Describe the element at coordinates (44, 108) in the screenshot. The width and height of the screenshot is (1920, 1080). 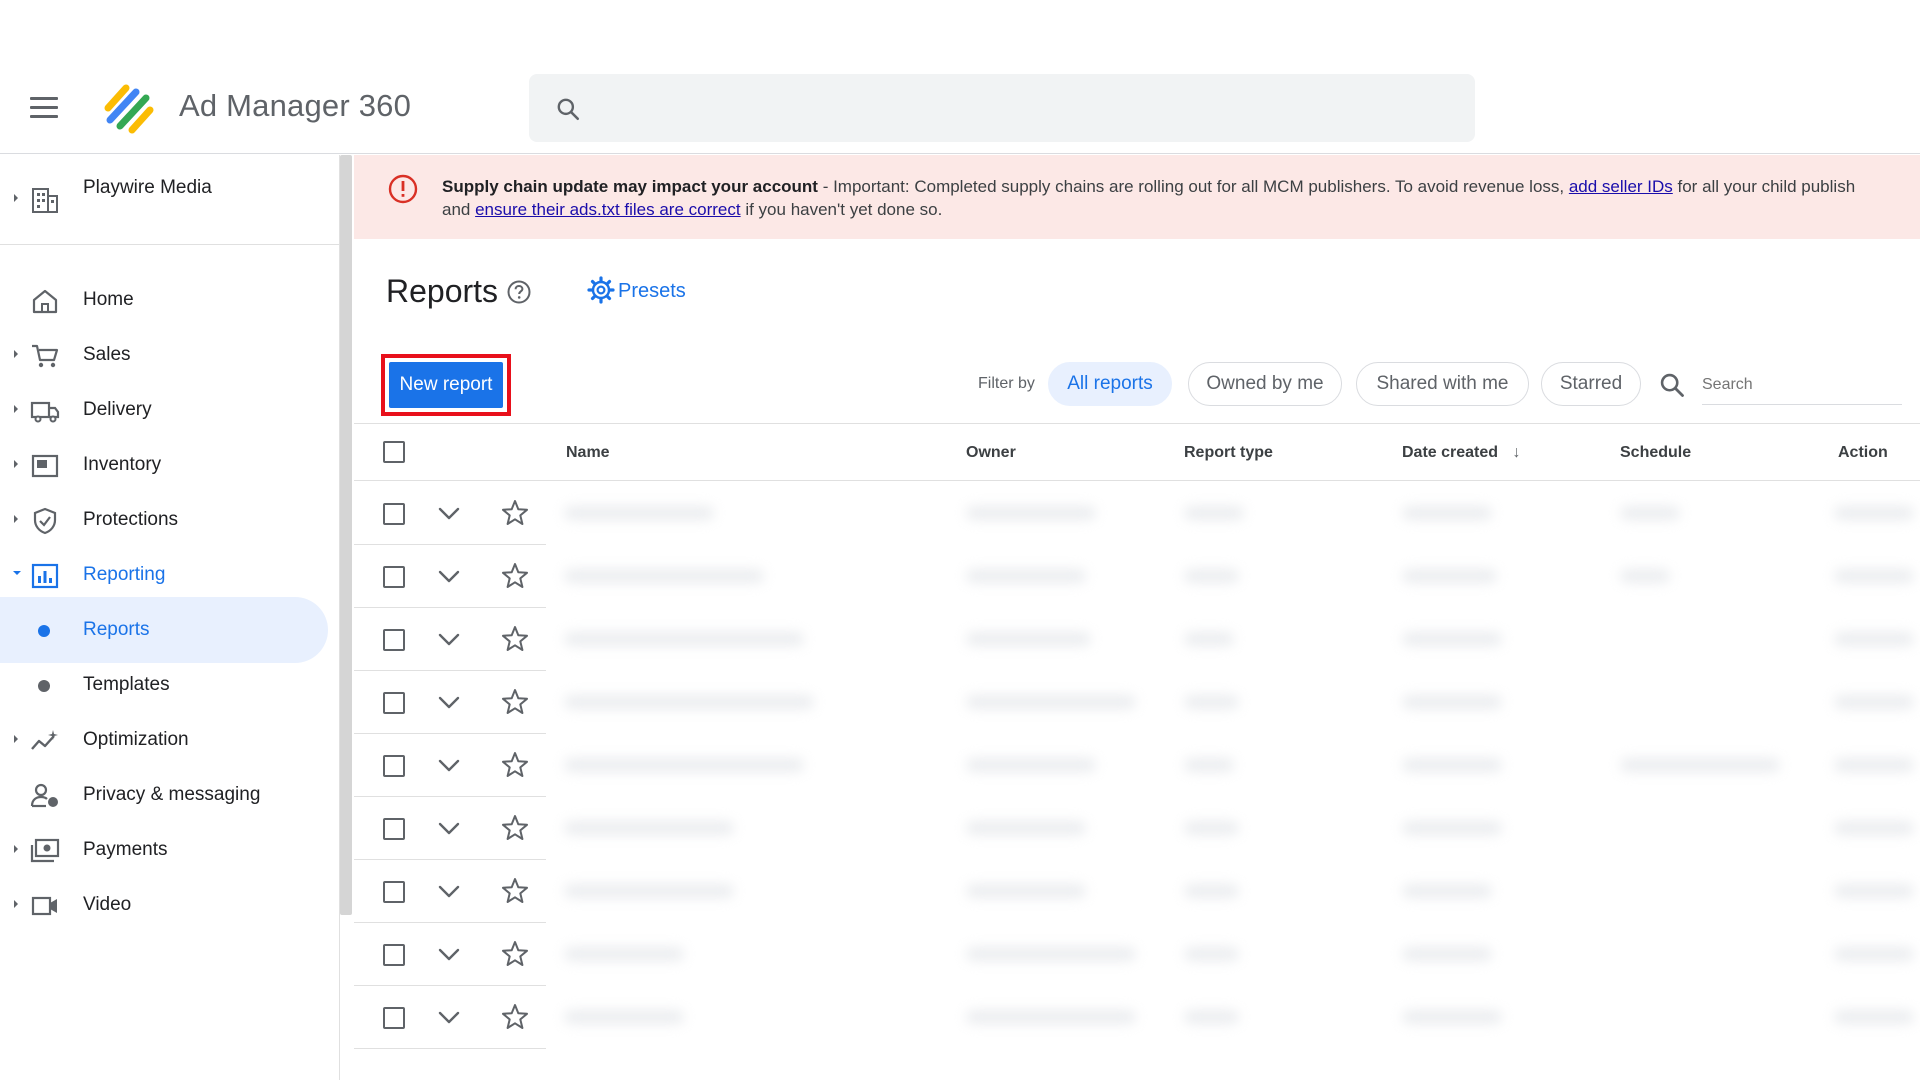
I see `hamburger-menu-icon` at that location.